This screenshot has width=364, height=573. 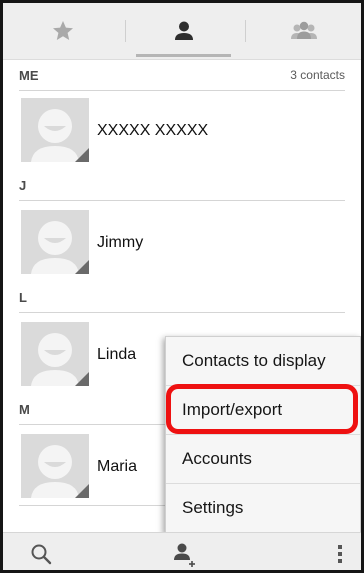 I want to click on add-contact-icon, so click(x=184, y=555).